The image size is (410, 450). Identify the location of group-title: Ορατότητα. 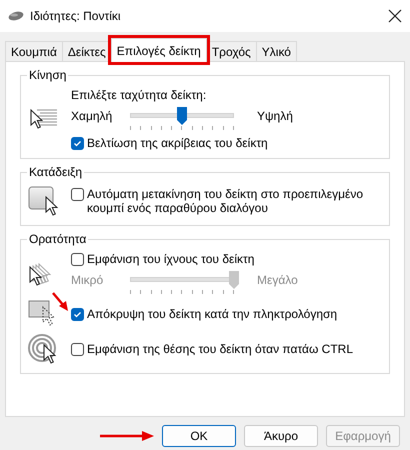
(58, 239).